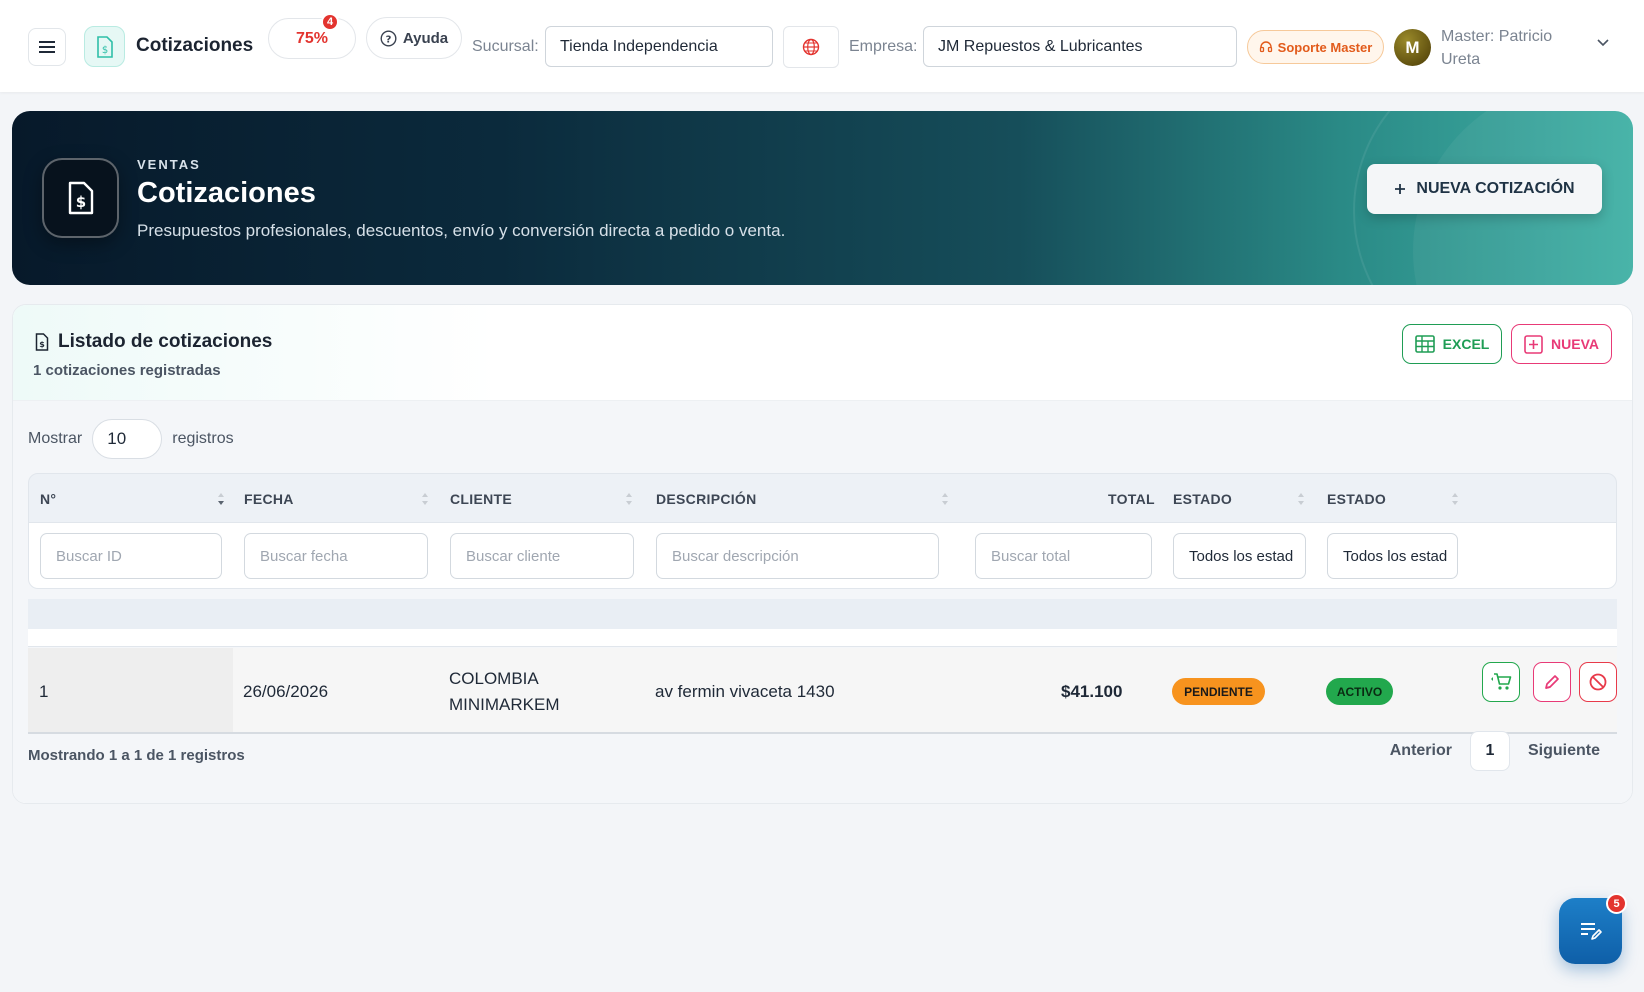 The image size is (1644, 992). What do you see at coordinates (1131, 499) in the screenshot?
I see `column-header-total: TOTAL` at bounding box center [1131, 499].